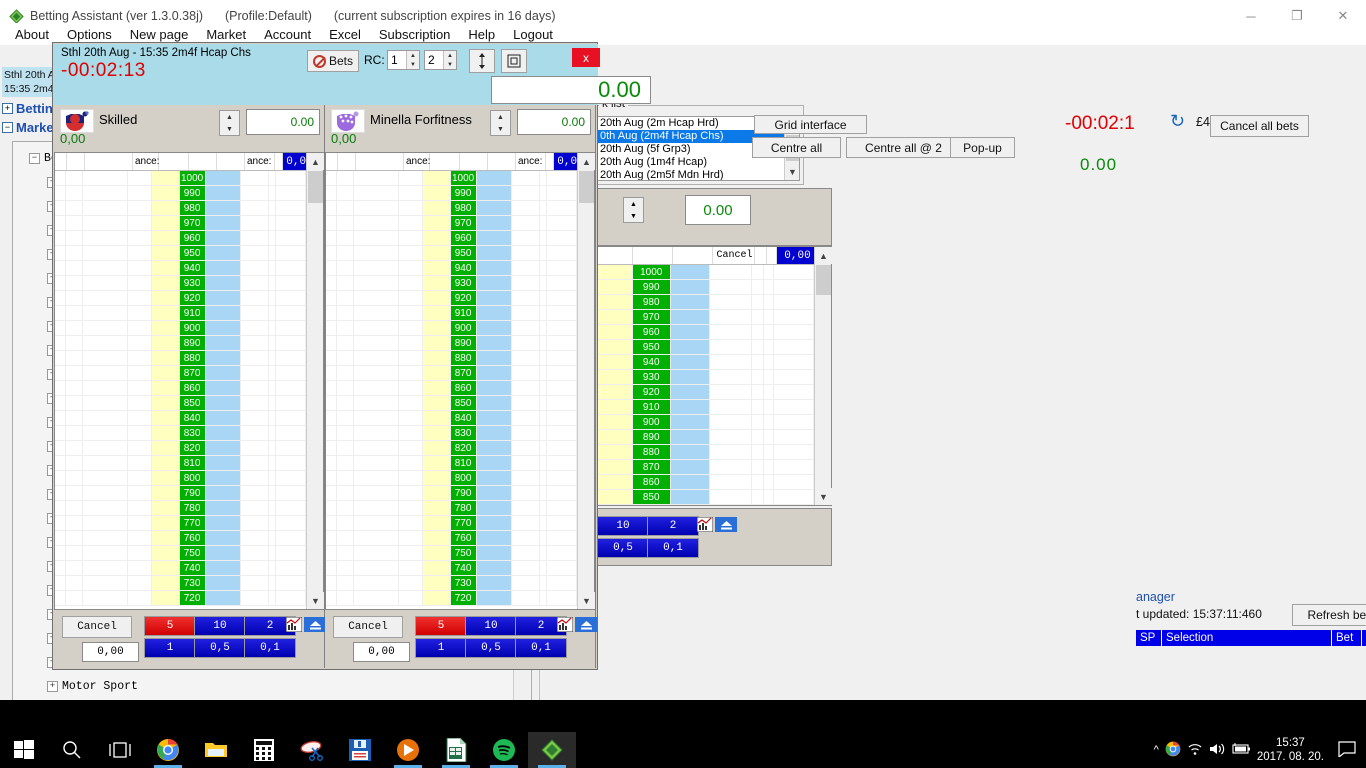  Describe the element at coordinates (89, 34) in the screenshot. I see `menu-item-options: Options` at that location.